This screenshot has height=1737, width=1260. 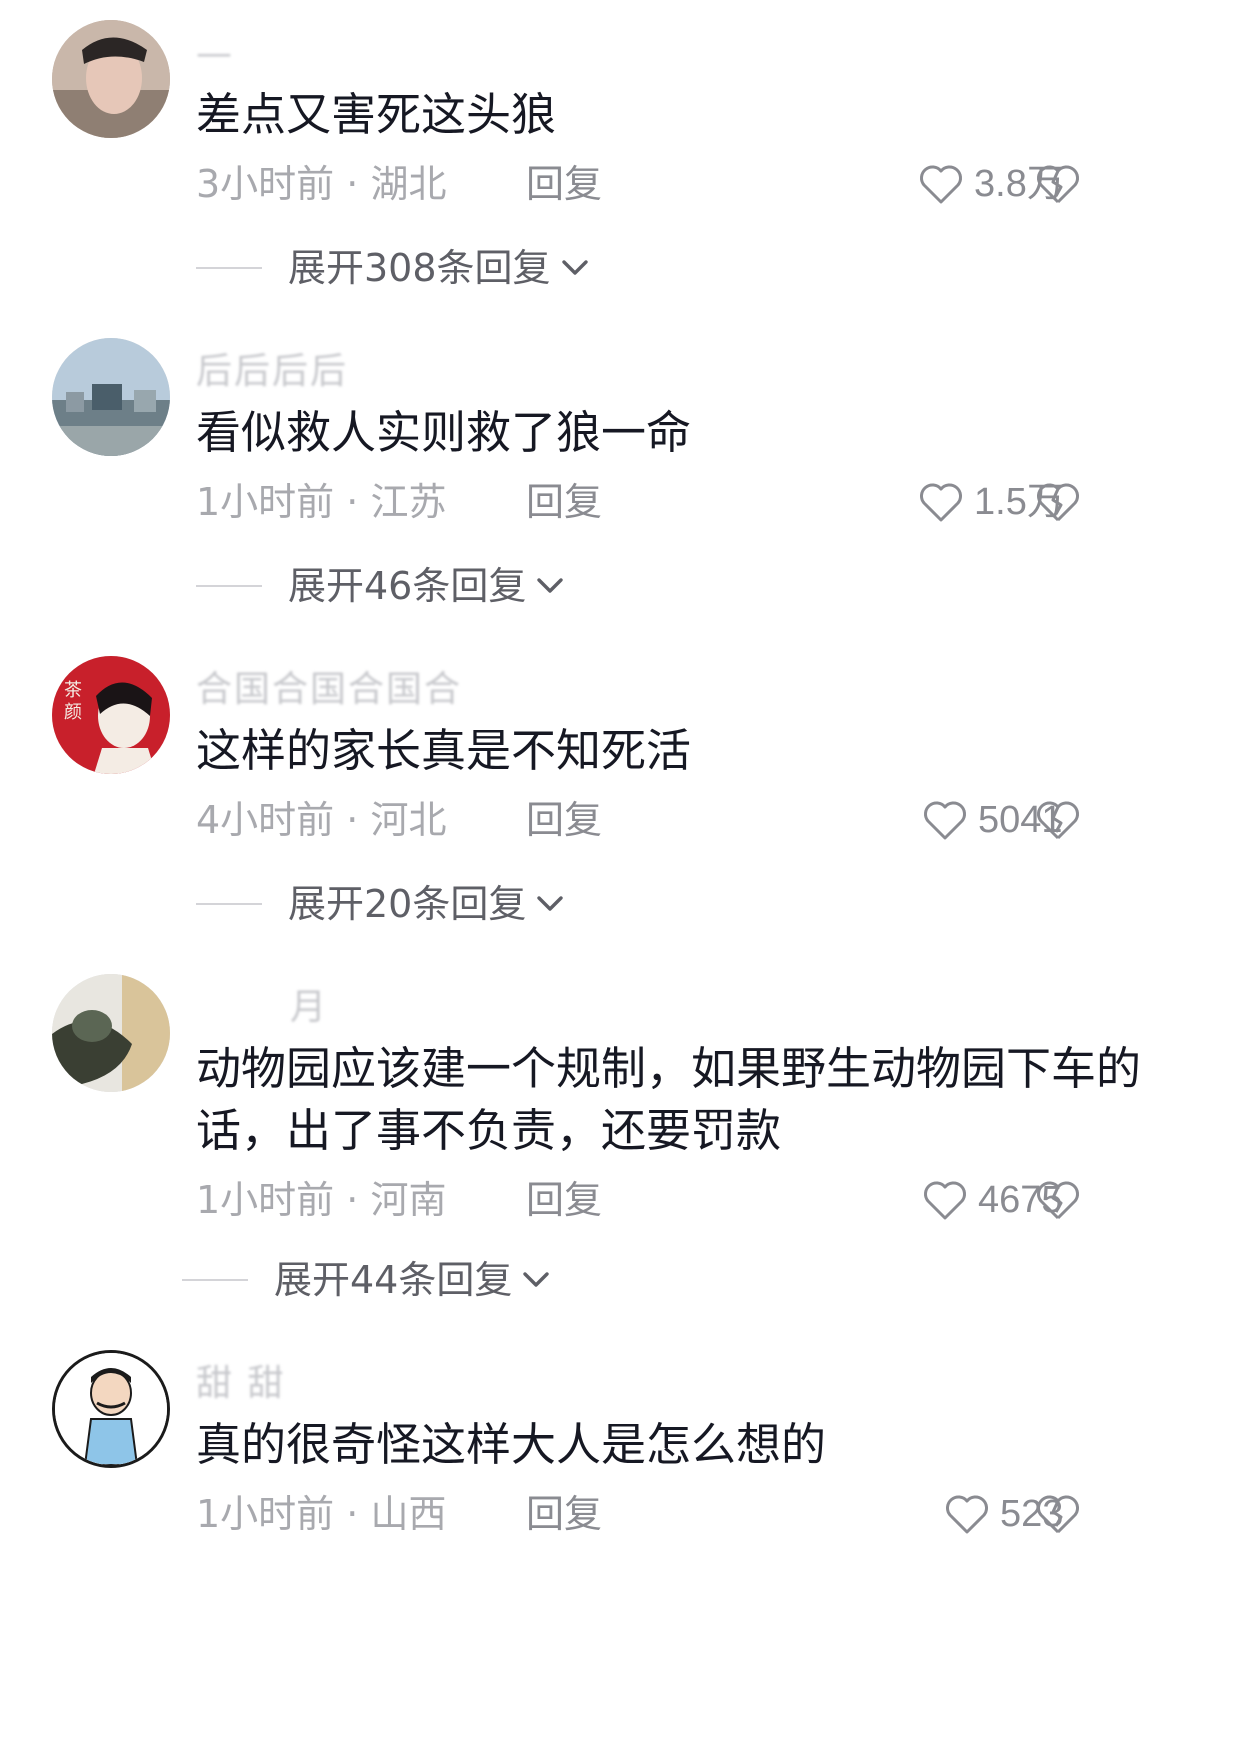 What do you see at coordinates (321, 1200) in the screenshot?
I see `time-location: 1小时前 · 河南` at bounding box center [321, 1200].